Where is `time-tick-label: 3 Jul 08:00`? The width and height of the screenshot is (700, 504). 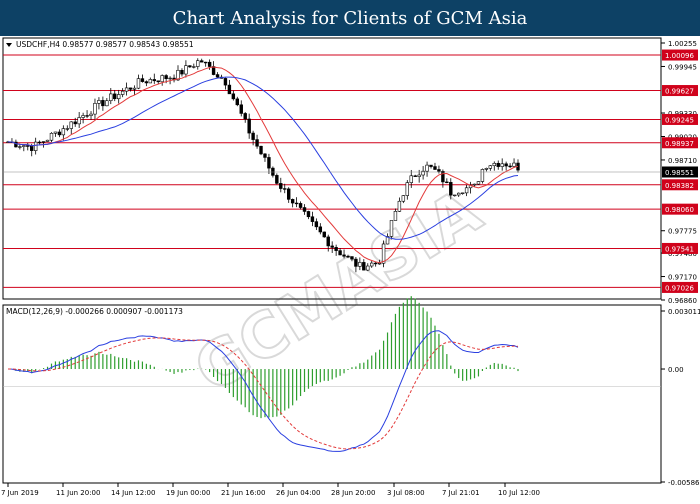 time-tick-label: 3 Jul 08:00 is located at coordinates (406, 493).